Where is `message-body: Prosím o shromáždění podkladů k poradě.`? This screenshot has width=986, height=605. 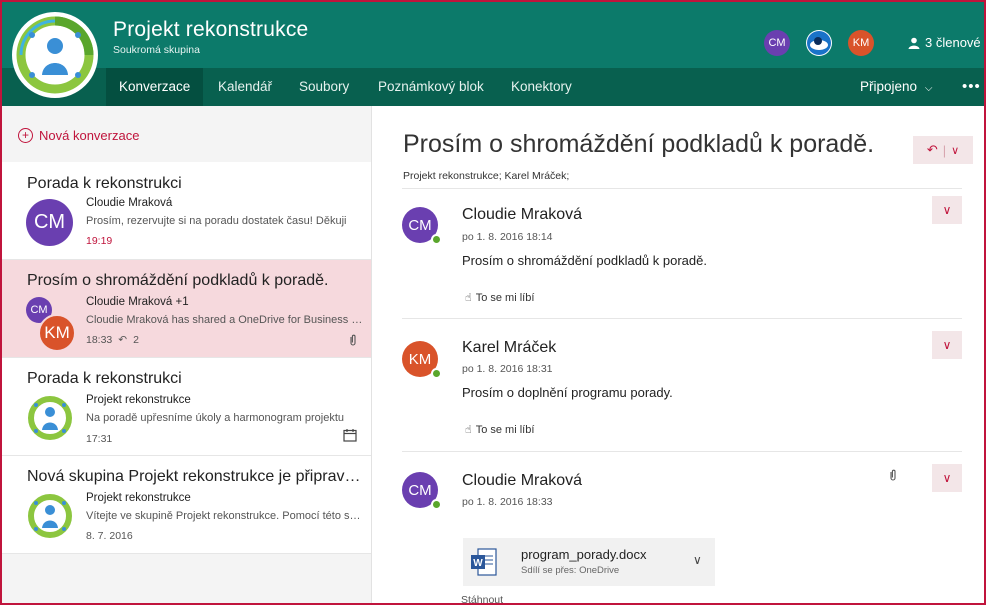 message-body: Prosím o shromáždění podkladů k poradě. is located at coordinates (584, 260).